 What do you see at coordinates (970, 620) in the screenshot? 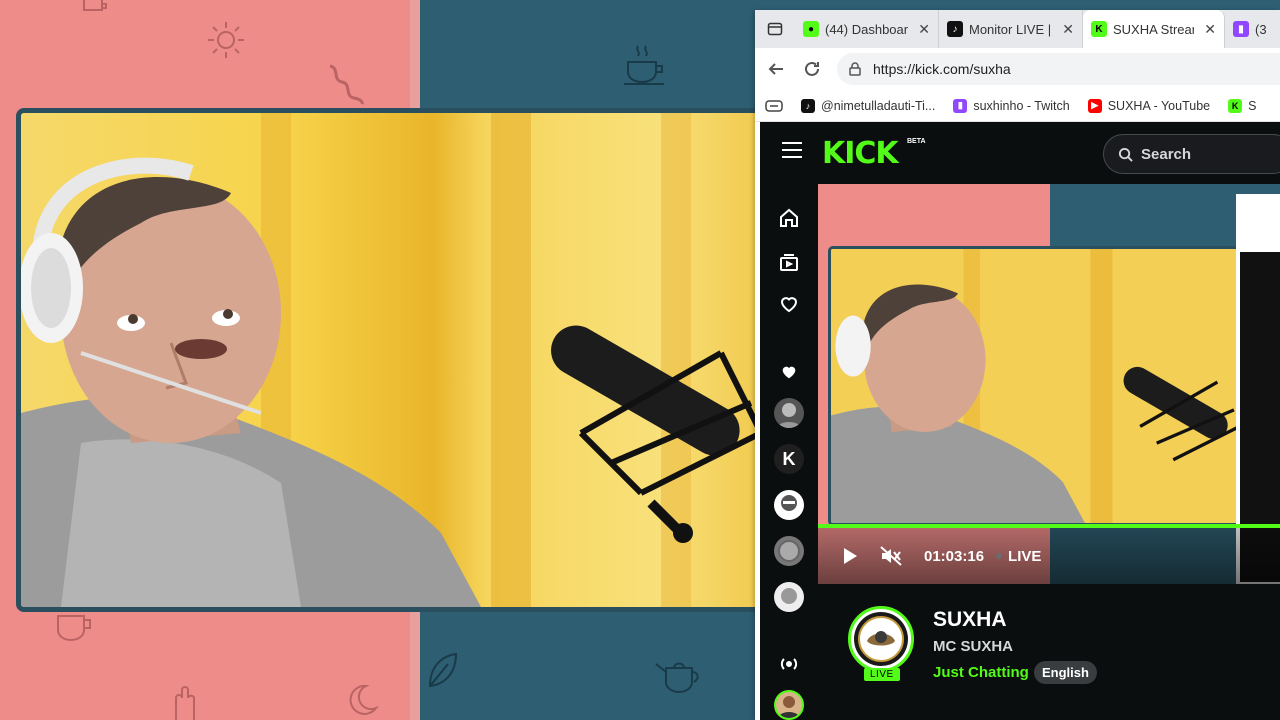
I see `channel-name: SUXHA` at bounding box center [970, 620].